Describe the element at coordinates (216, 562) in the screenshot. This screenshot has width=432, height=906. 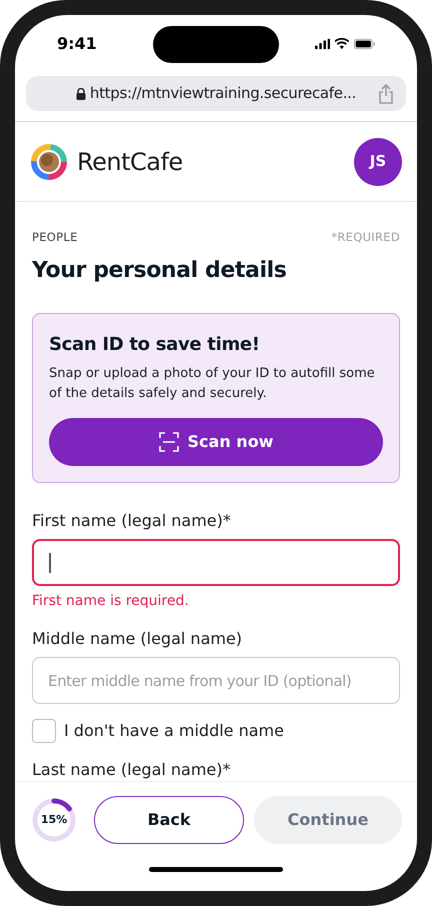
I see `input-field` at that location.